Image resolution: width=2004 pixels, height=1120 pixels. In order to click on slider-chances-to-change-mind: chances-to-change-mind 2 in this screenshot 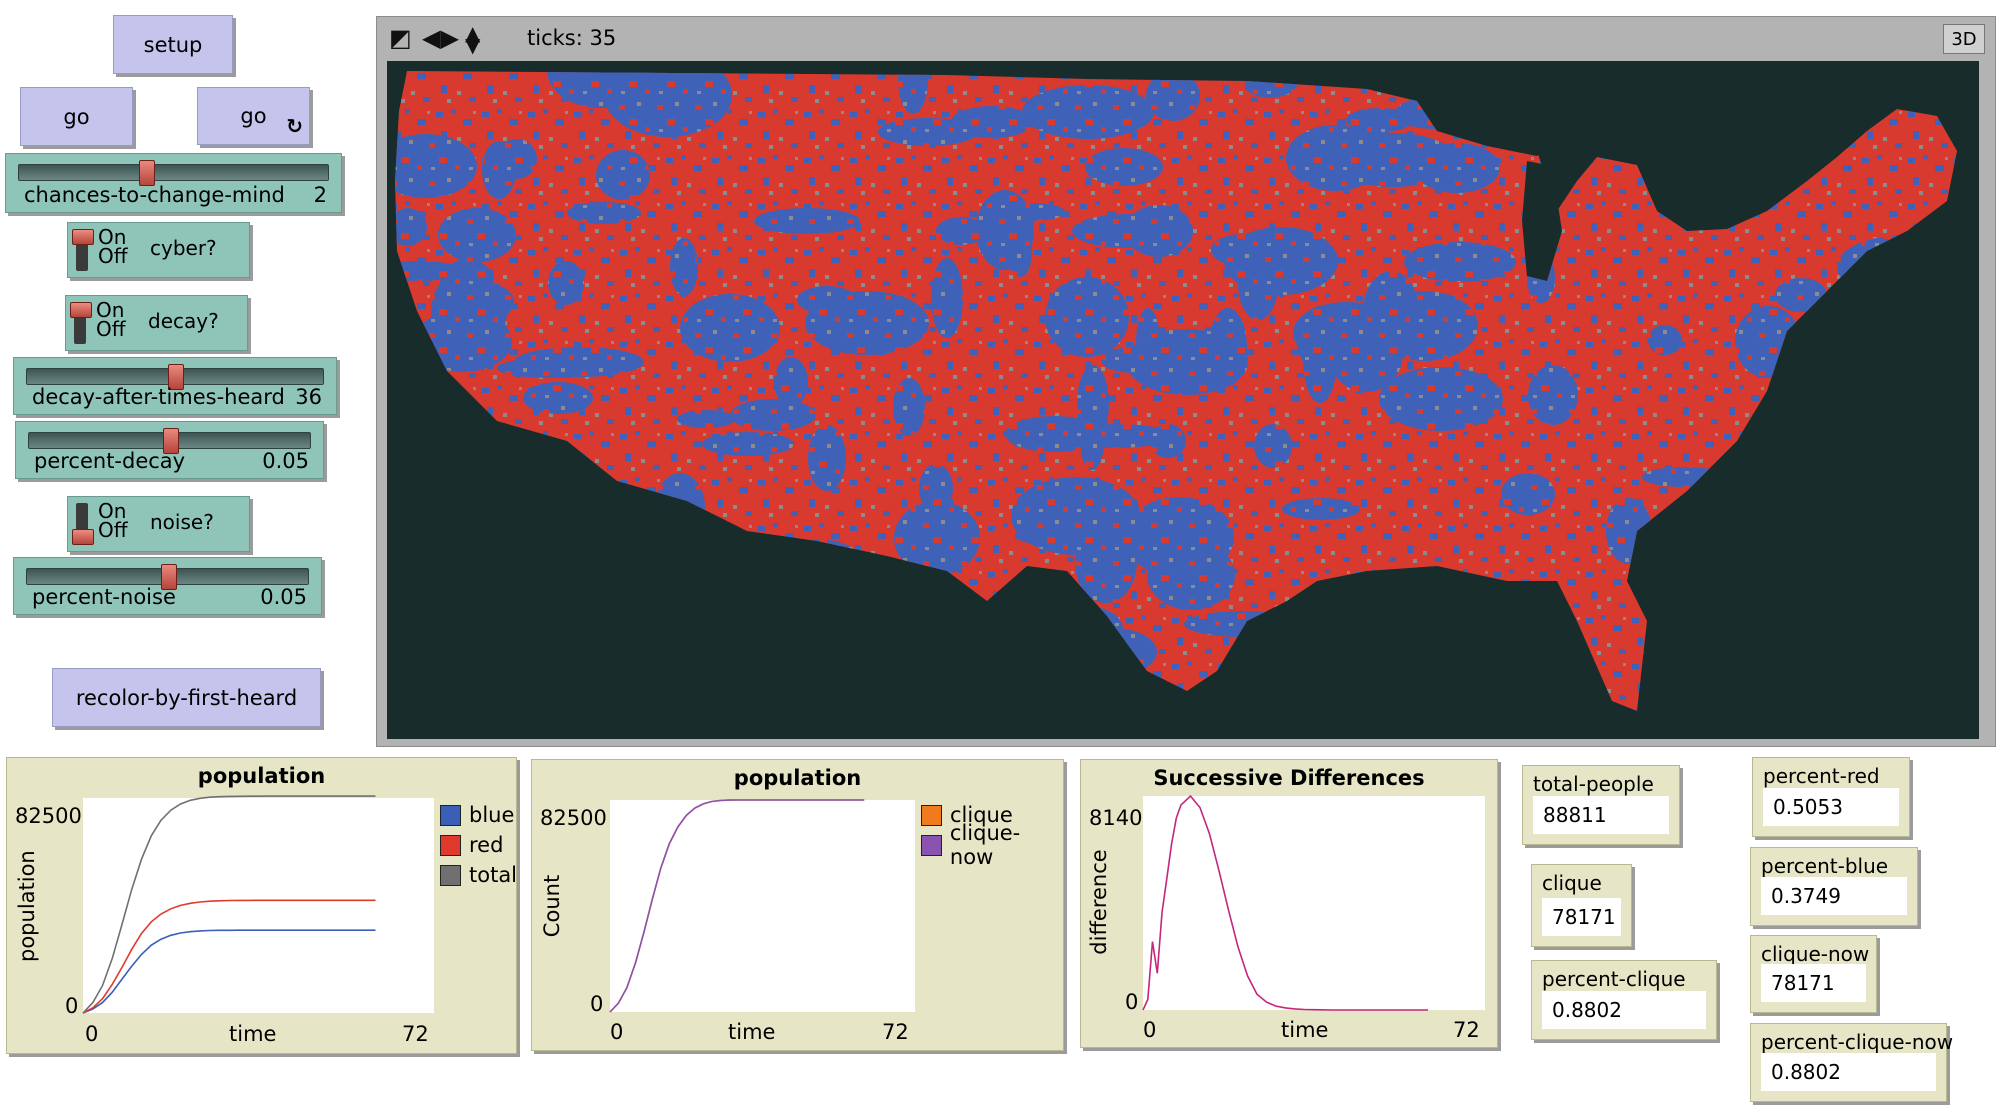, I will do `click(173, 183)`.